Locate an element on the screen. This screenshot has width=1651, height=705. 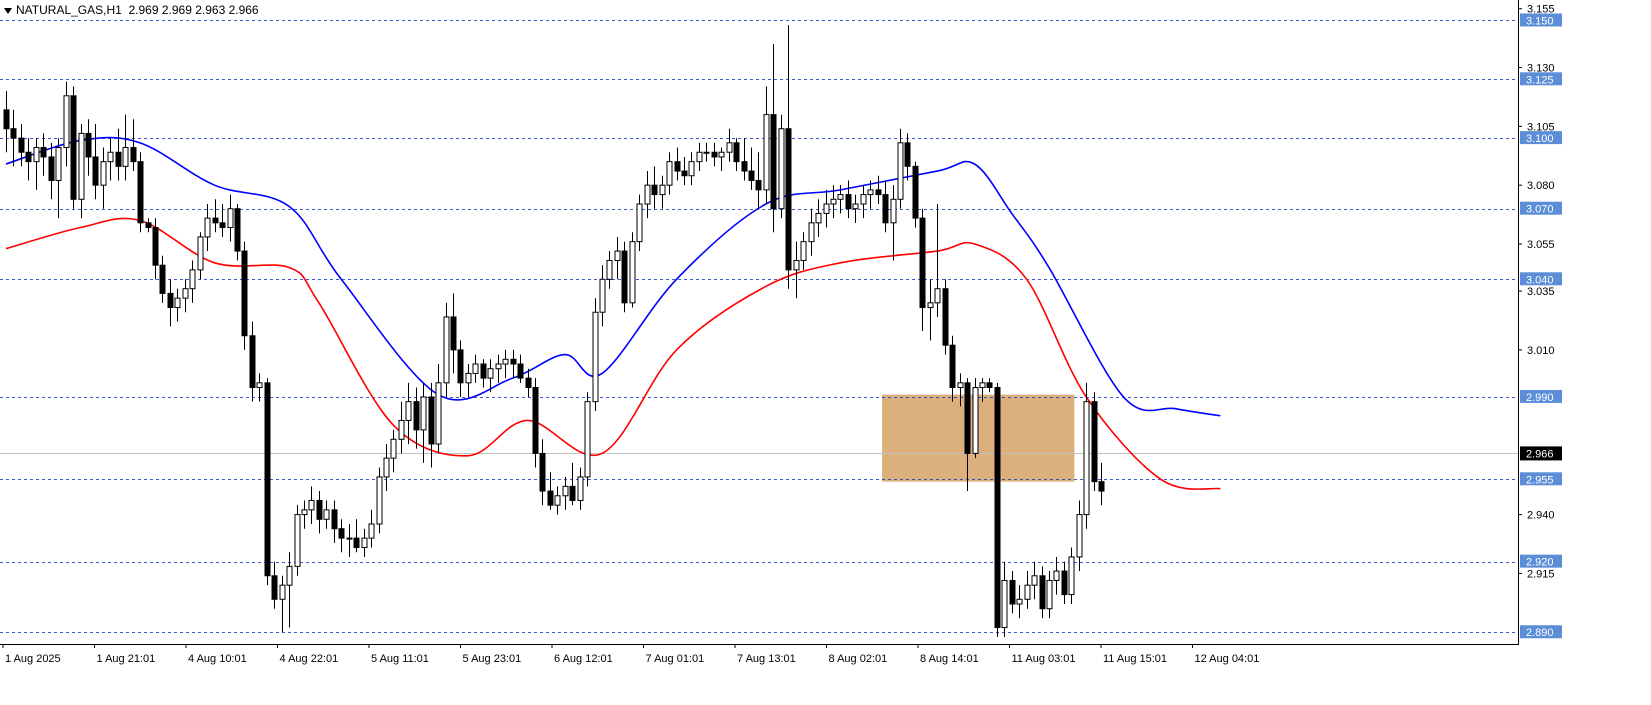
level-price-label: 2.990 is located at coordinates (1540, 398).